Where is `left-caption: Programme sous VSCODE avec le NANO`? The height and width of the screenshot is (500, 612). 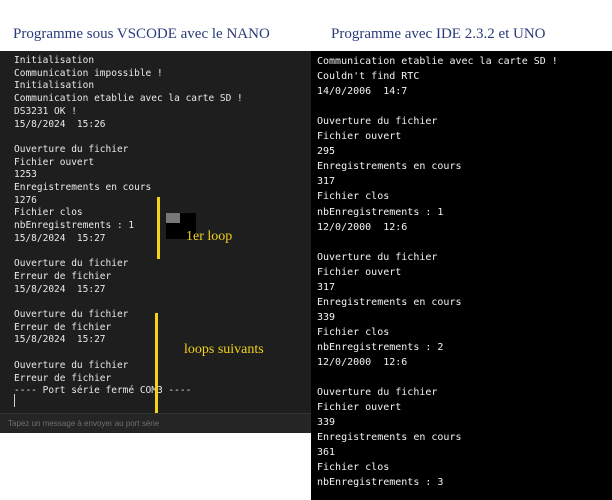 left-caption: Programme sous VSCODE avec le NANO is located at coordinates (141, 34).